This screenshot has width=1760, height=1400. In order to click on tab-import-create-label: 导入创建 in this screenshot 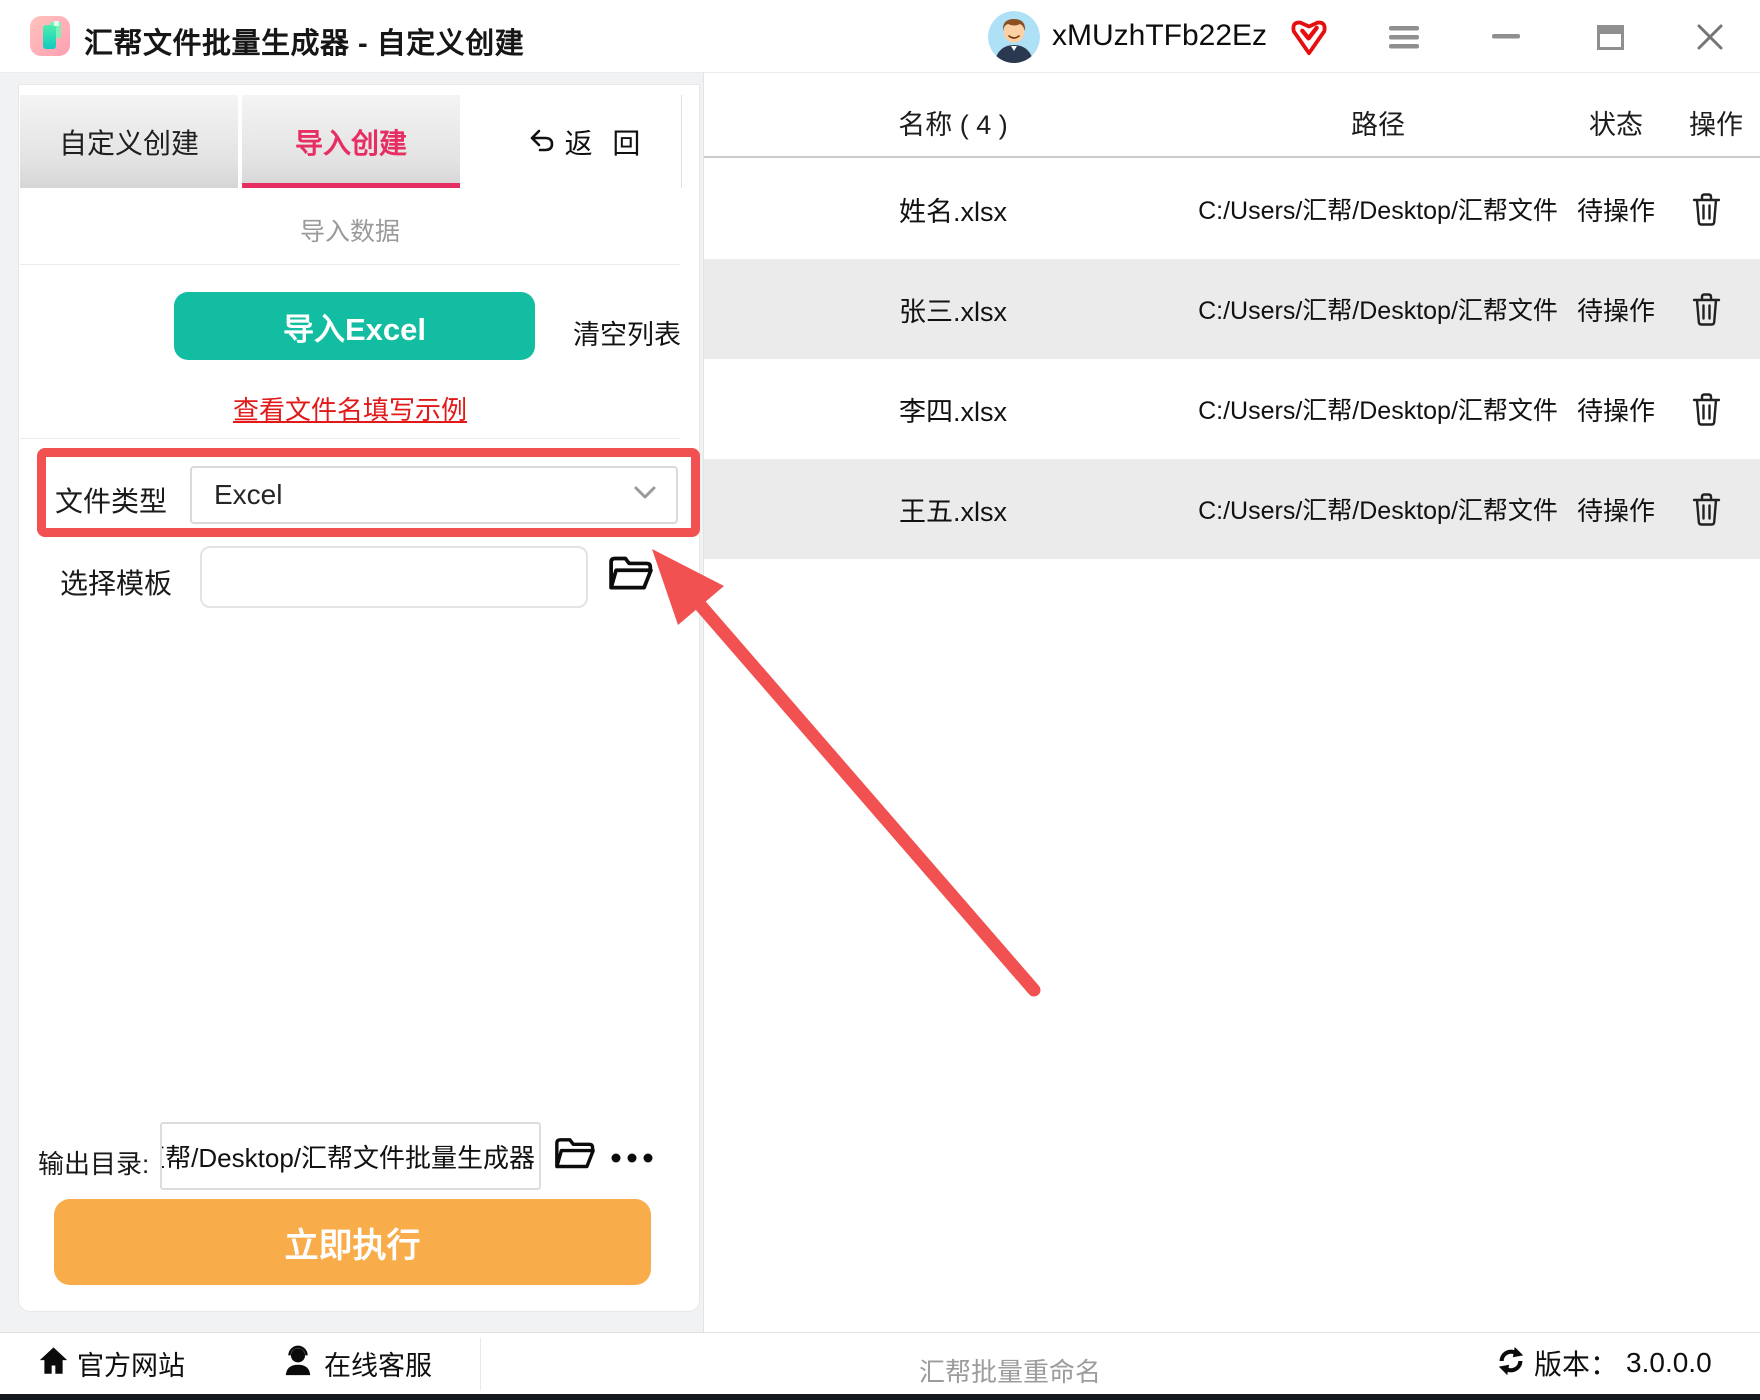, I will do `click(350, 143)`.